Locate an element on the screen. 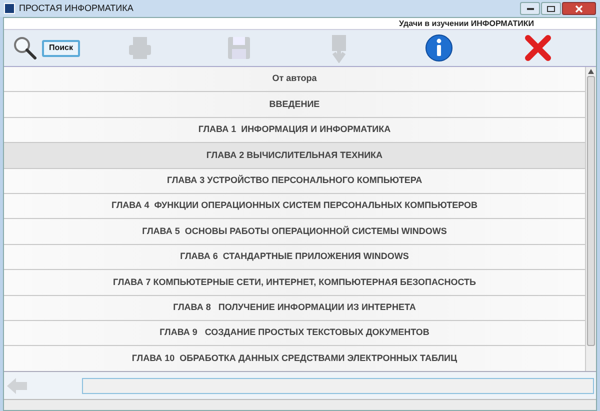 The image size is (600, 411). search-button: Поиск is located at coordinates (61, 48).